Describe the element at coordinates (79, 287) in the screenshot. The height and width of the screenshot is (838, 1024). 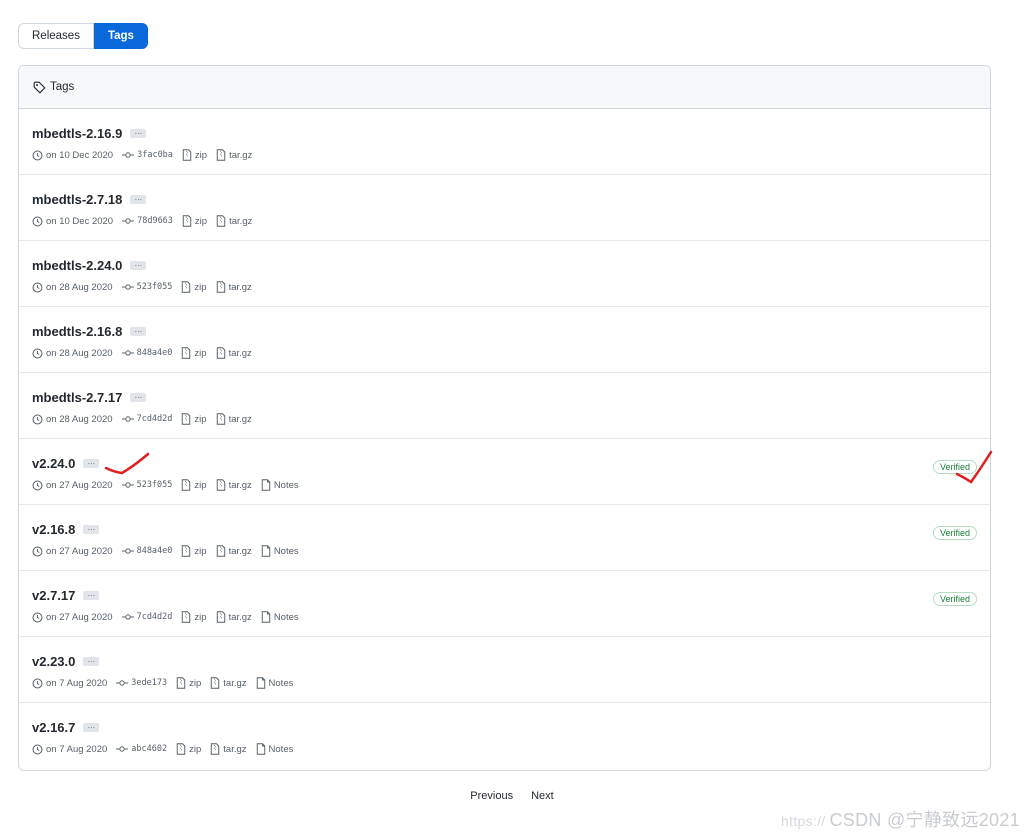
I see `tag-date-text: on 28 Aug 2020` at that location.